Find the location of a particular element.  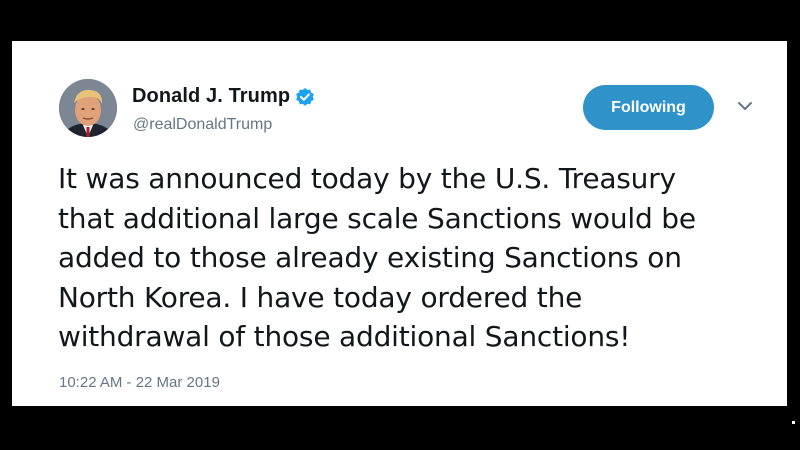

author-handle: @realDonaldTrump is located at coordinates (202, 125).